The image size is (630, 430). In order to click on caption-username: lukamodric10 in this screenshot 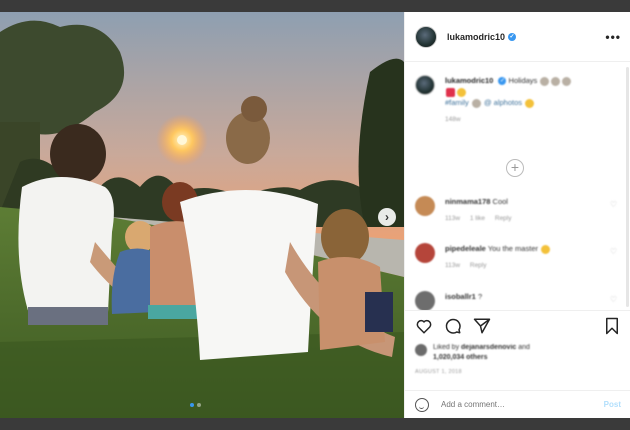, I will do `click(469, 80)`.